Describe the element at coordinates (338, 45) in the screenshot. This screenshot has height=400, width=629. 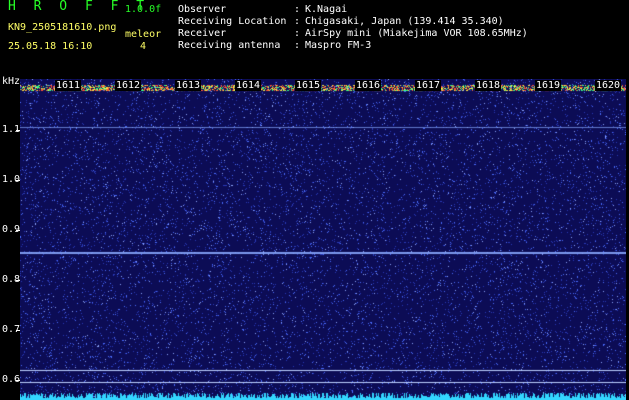
I see `meta-value: Maspro FM-3` at that location.